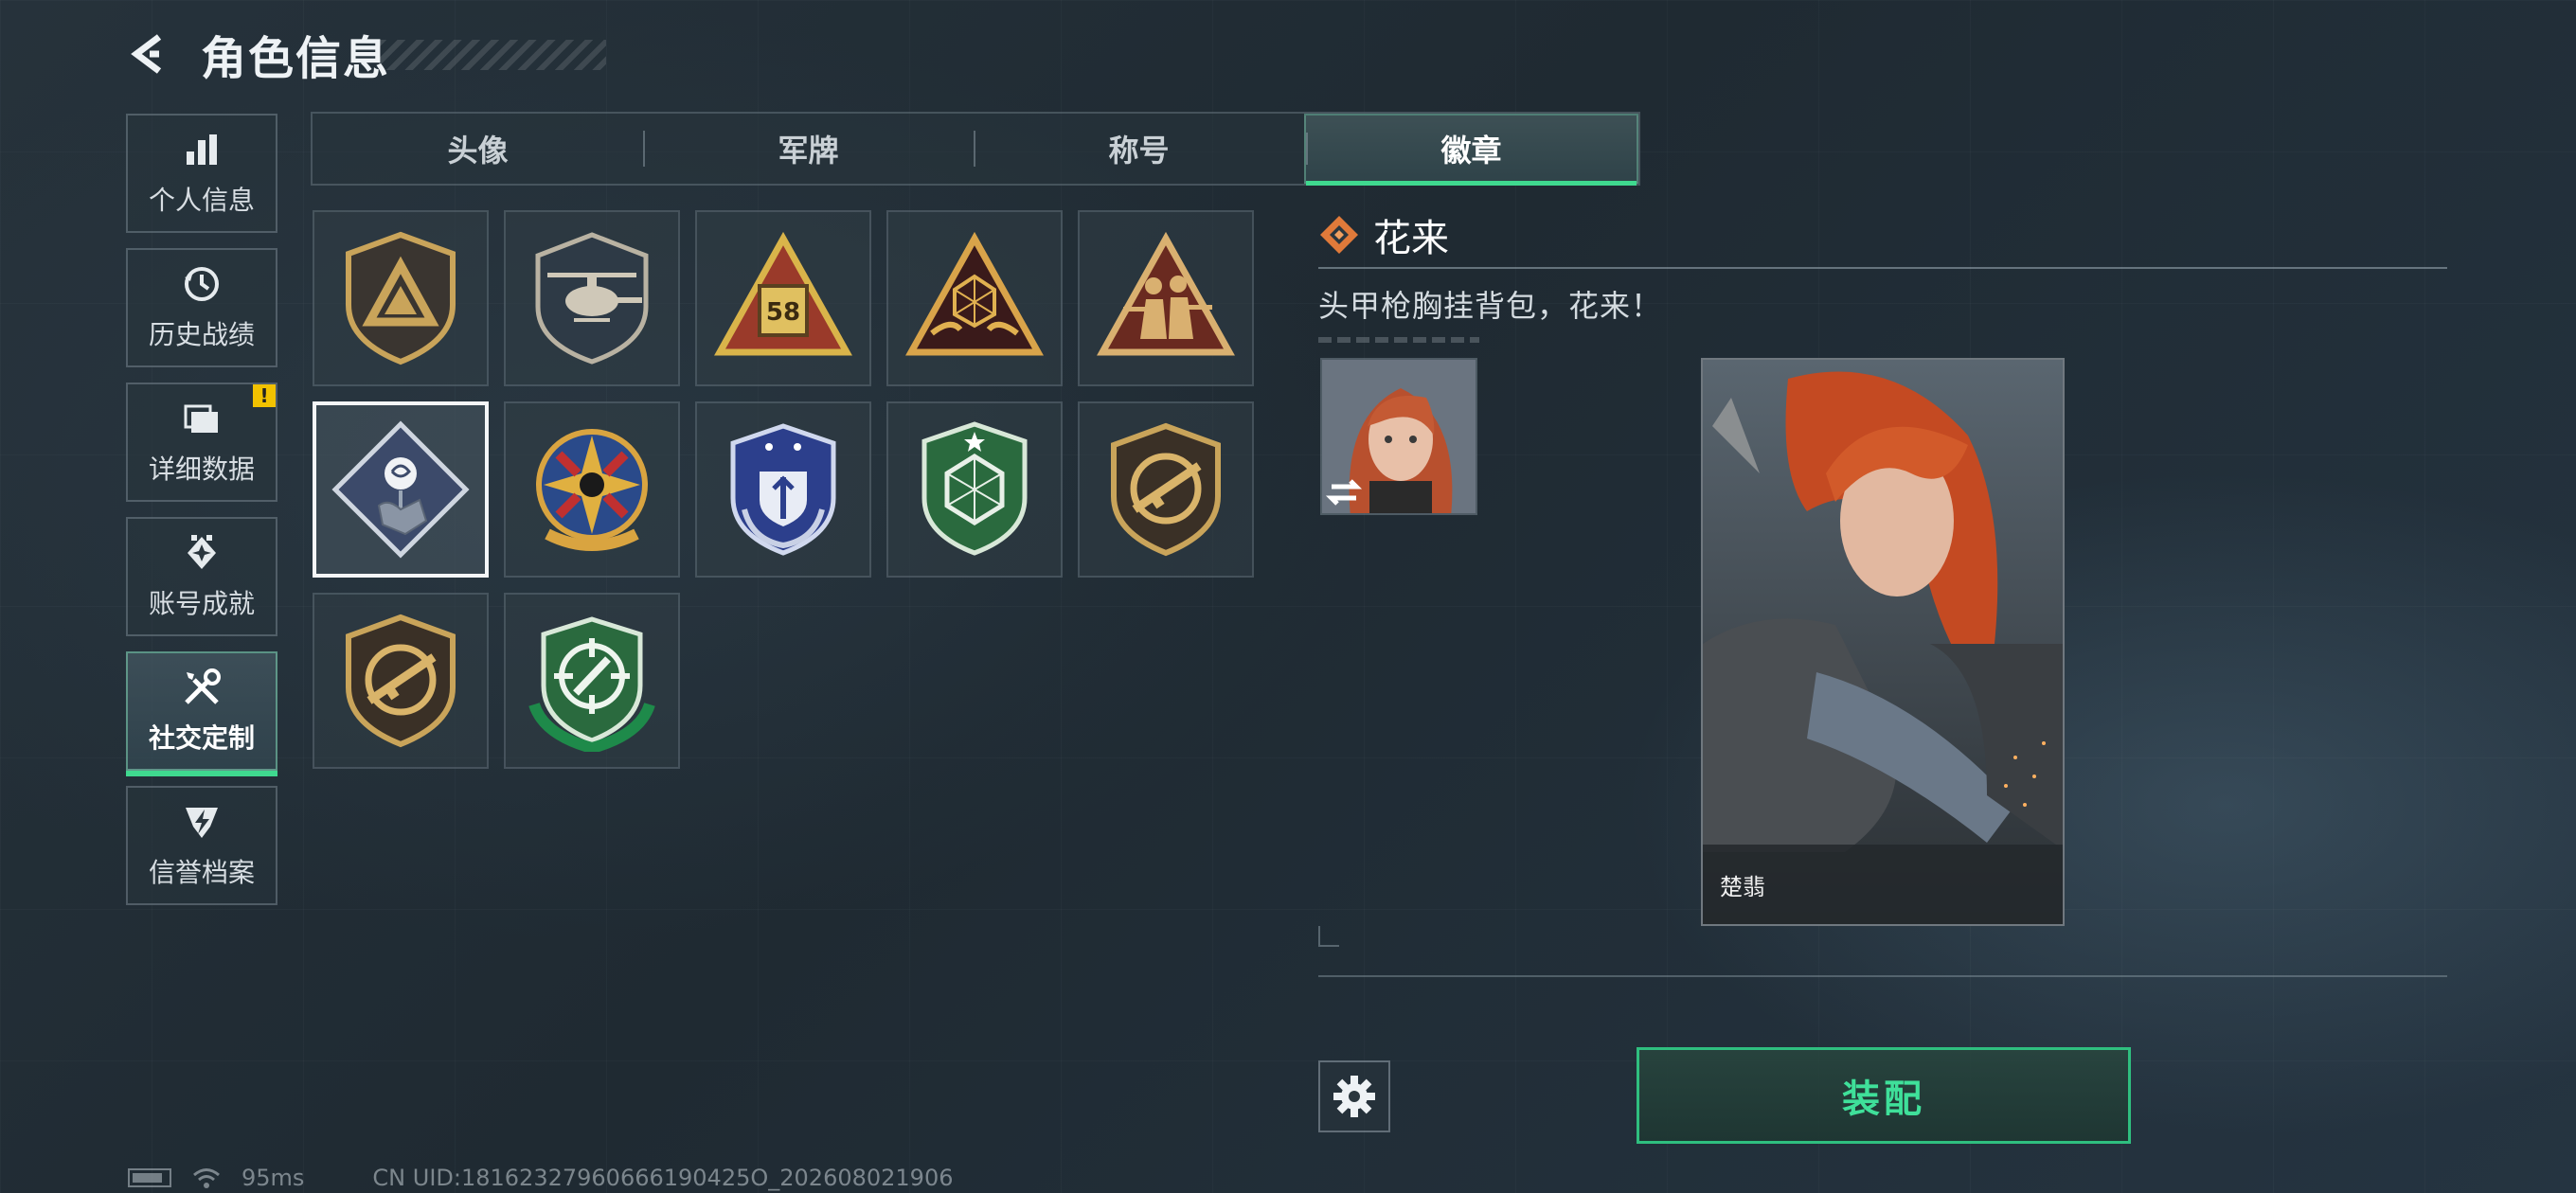  I want to click on sidebar-item-label: 账号成就, so click(201, 603).